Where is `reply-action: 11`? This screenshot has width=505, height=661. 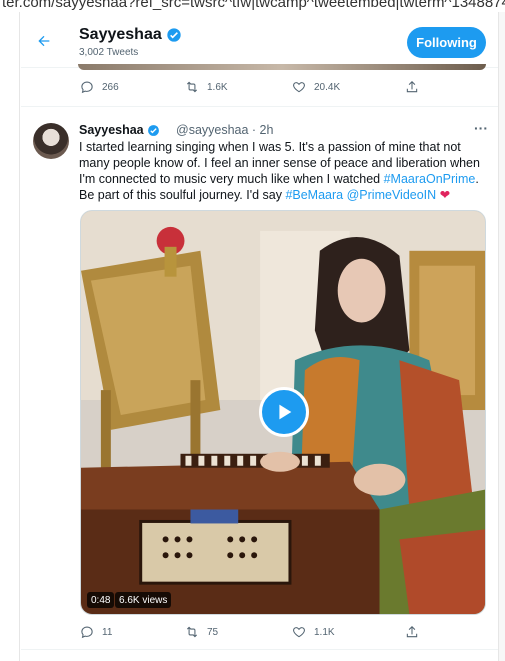 reply-action: 11 is located at coordinates (96, 632).